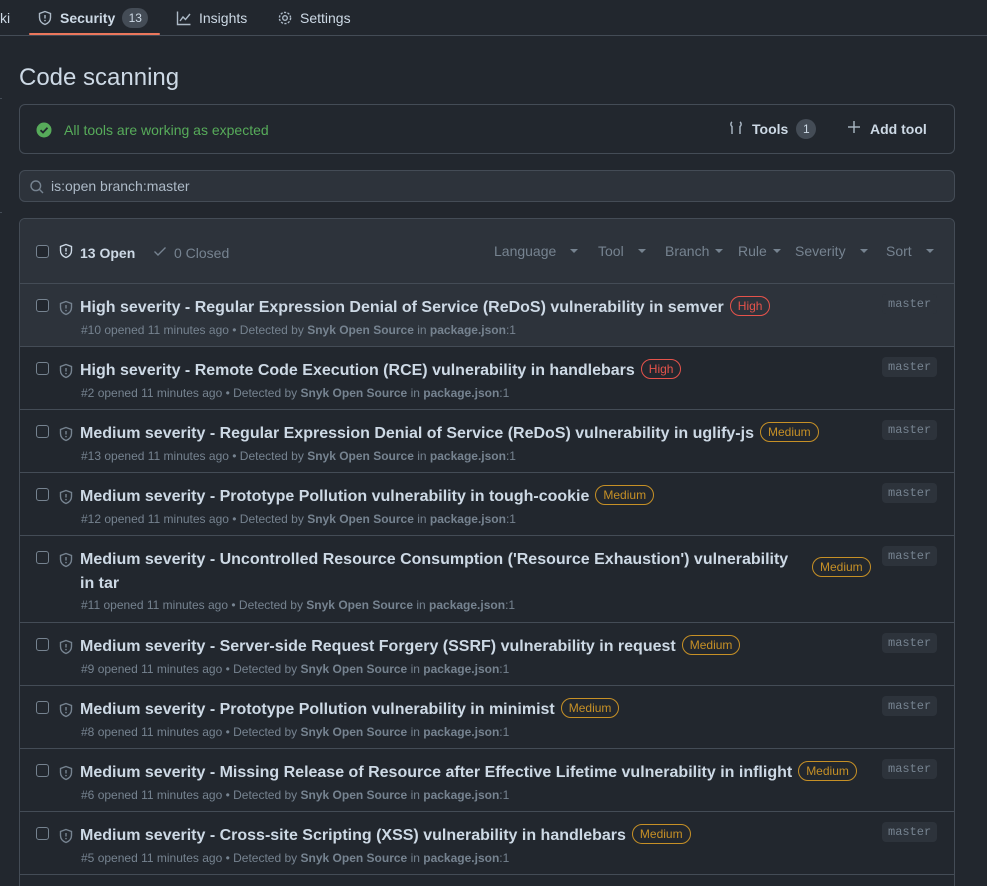 This screenshot has width=987, height=886. What do you see at coordinates (622, 251) in the screenshot?
I see `tool-filter: Tool` at bounding box center [622, 251].